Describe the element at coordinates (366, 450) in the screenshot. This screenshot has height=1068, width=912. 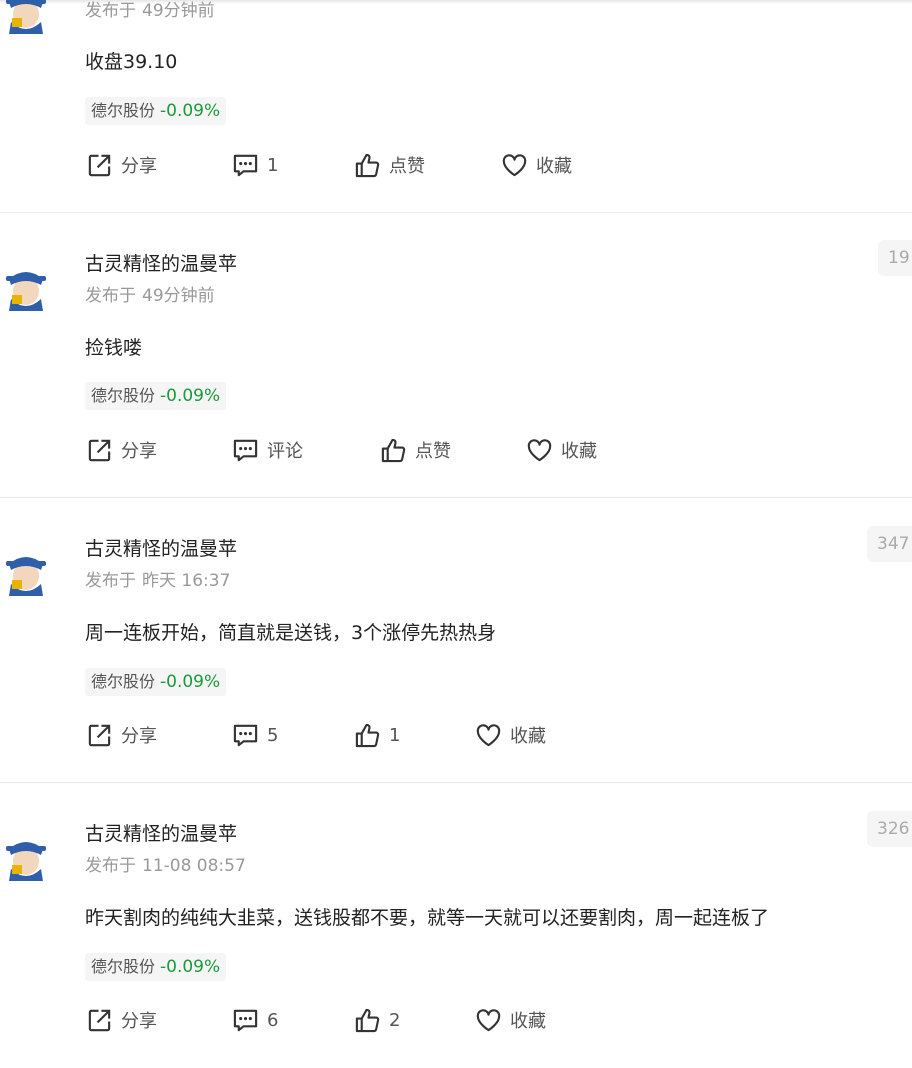
I see `action-bar: 分享 评论 点赞 收藏` at that location.